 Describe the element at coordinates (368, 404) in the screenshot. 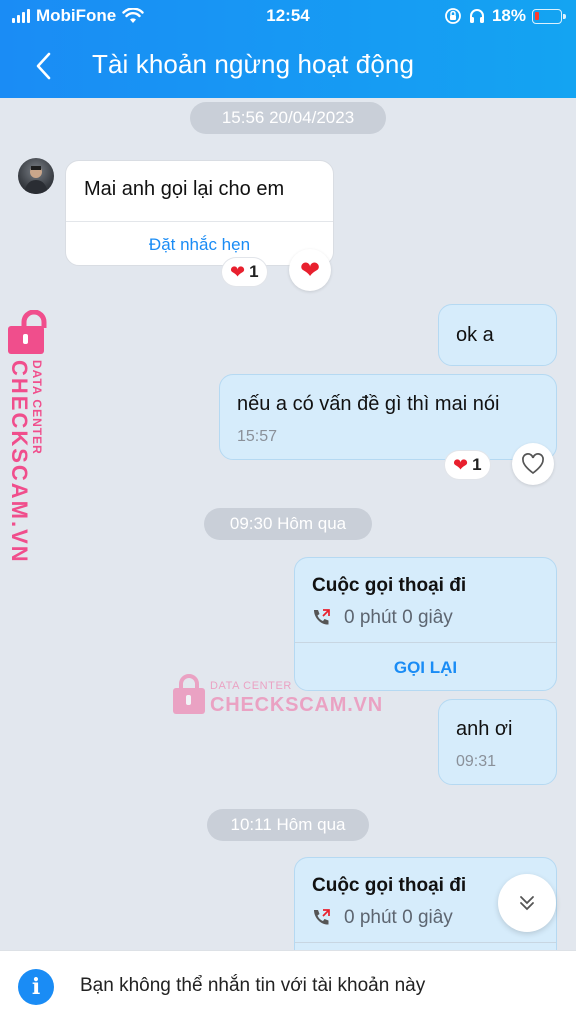

I see `message-text: nếu a có vấn đề gì thì mai nói` at that location.